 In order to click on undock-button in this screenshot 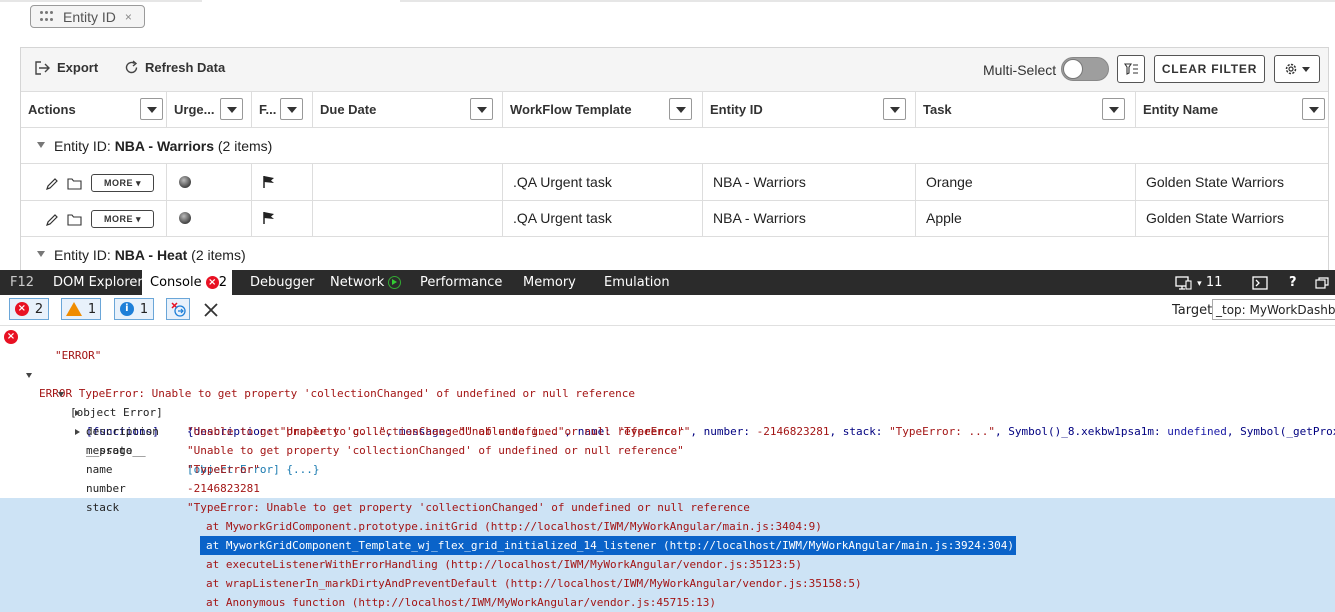, I will do `click(1322, 282)`.